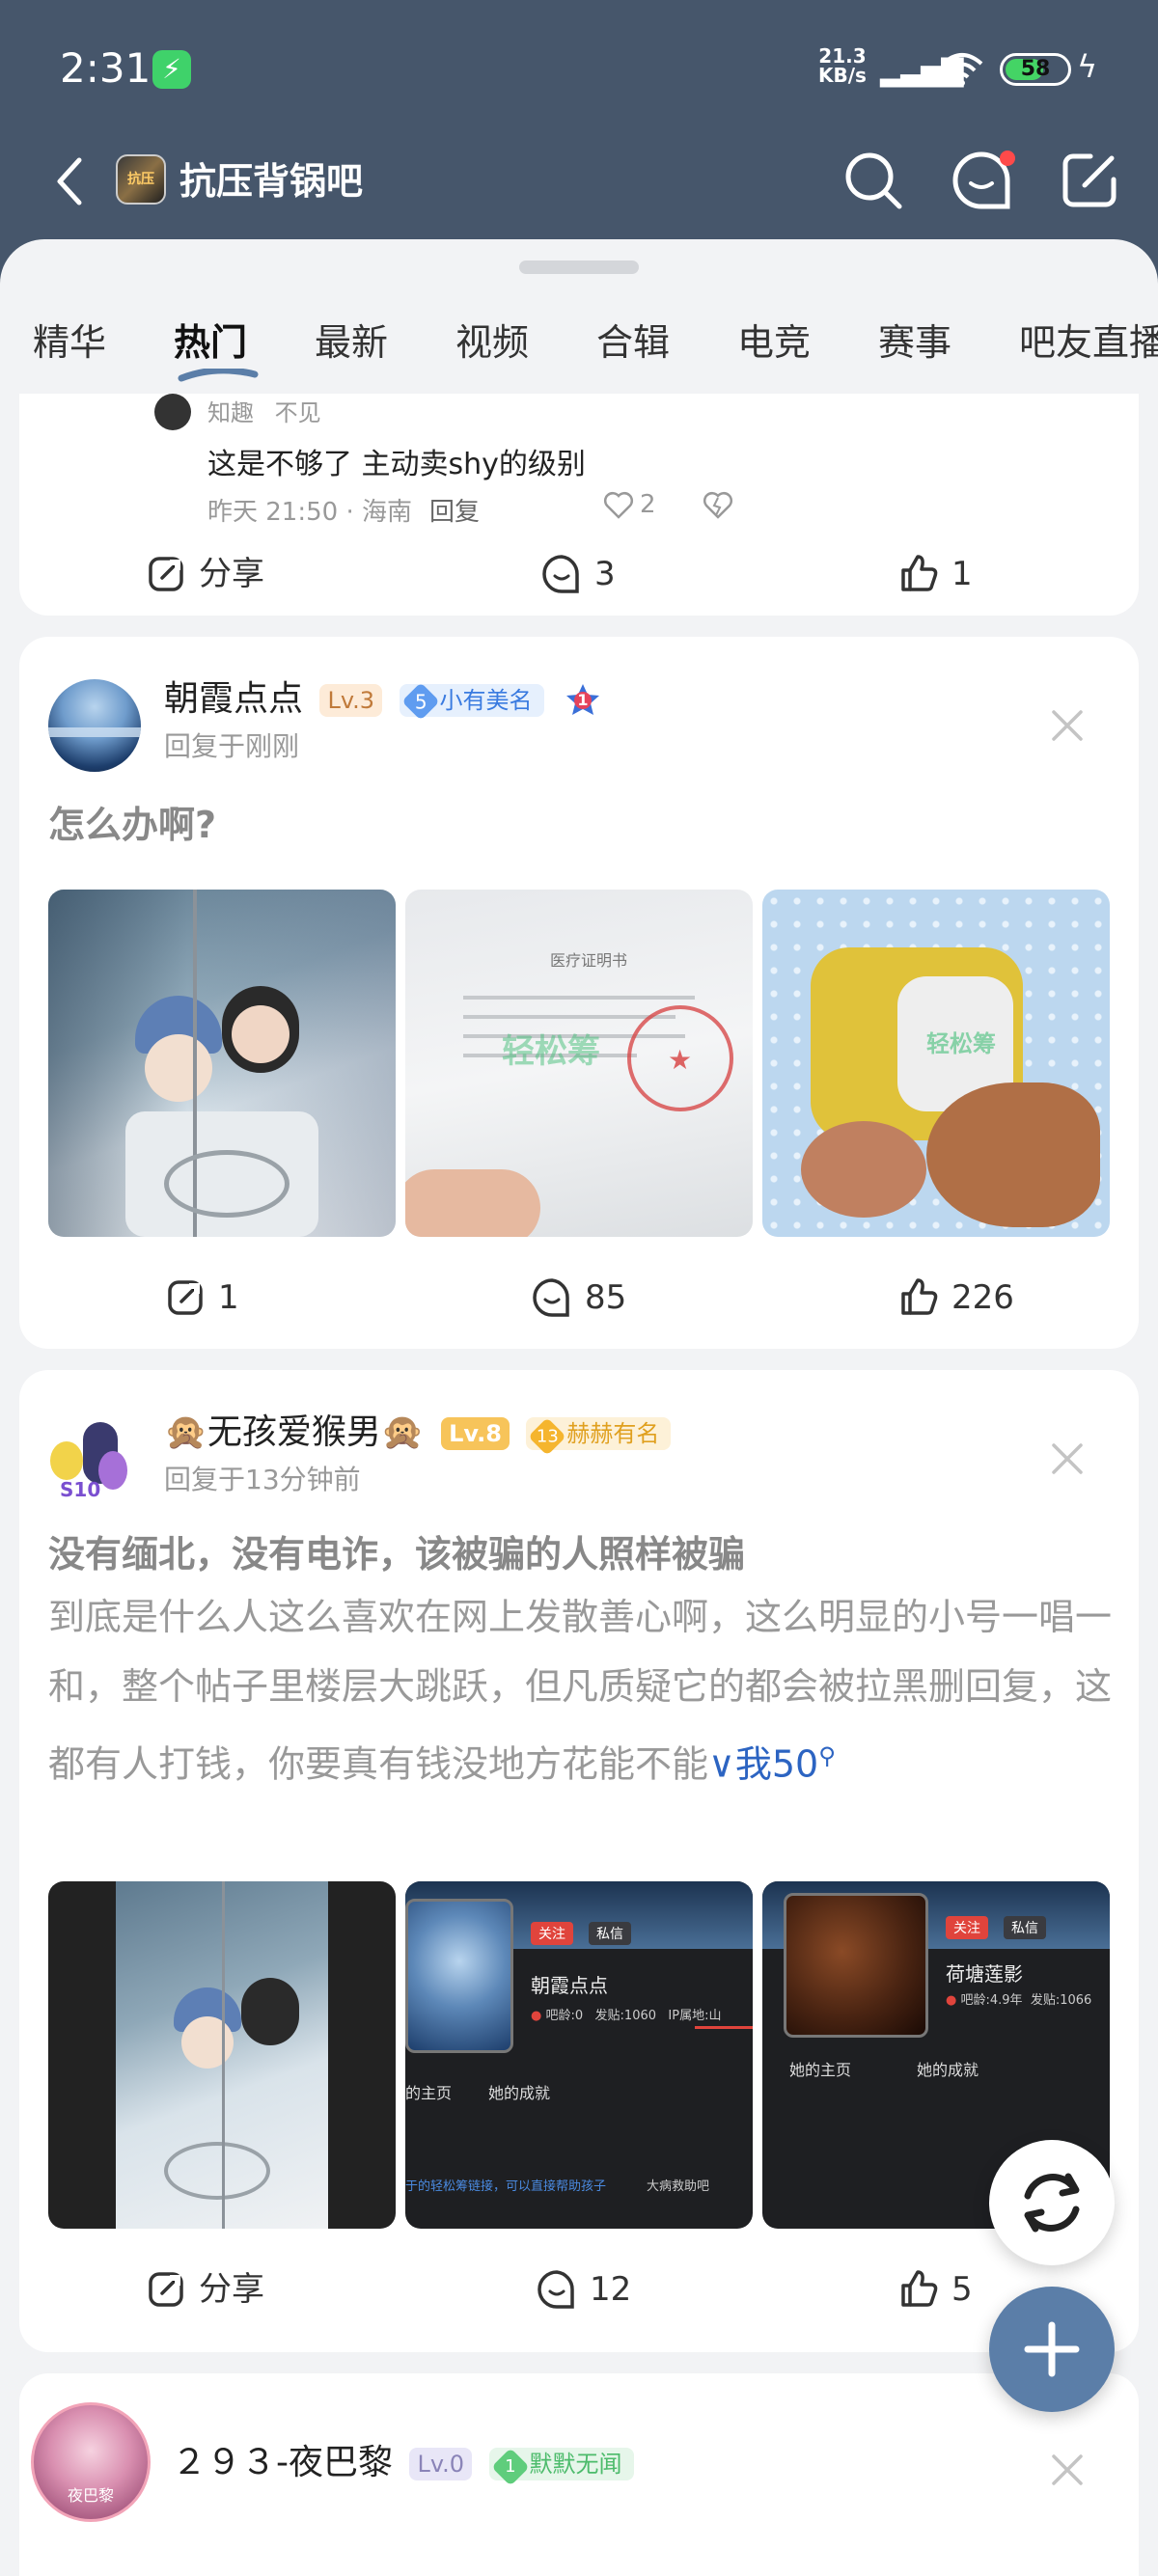 This screenshot has width=1158, height=2576. What do you see at coordinates (579, 188) in the screenshot?
I see `app-header: 抗压 抗压背锅吧` at bounding box center [579, 188].